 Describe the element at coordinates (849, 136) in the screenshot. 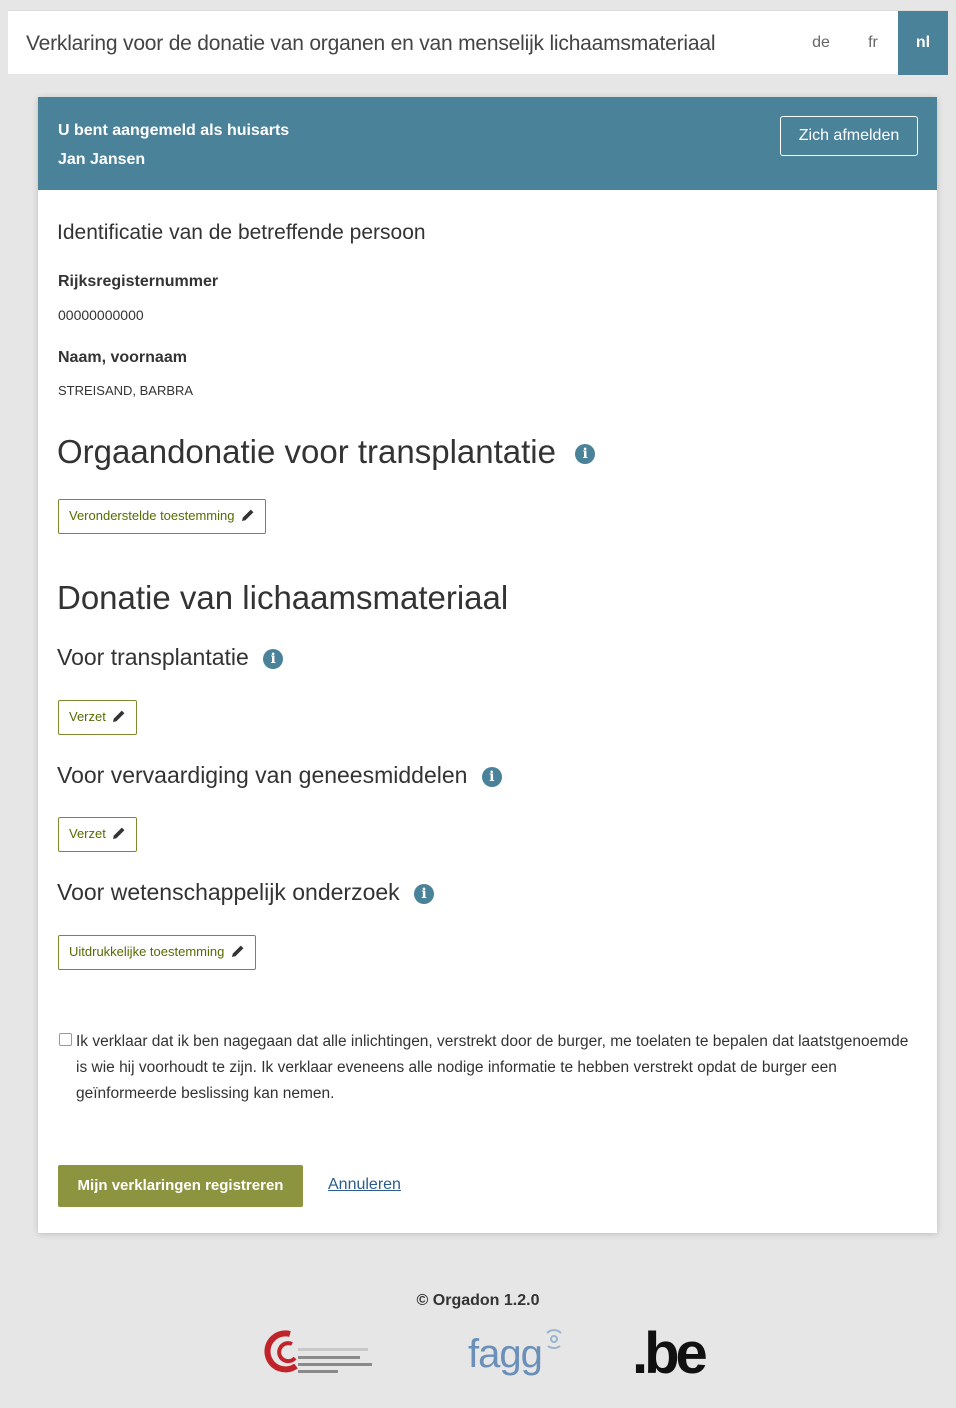

I see `logout-button: Zich afmelden` at that location.